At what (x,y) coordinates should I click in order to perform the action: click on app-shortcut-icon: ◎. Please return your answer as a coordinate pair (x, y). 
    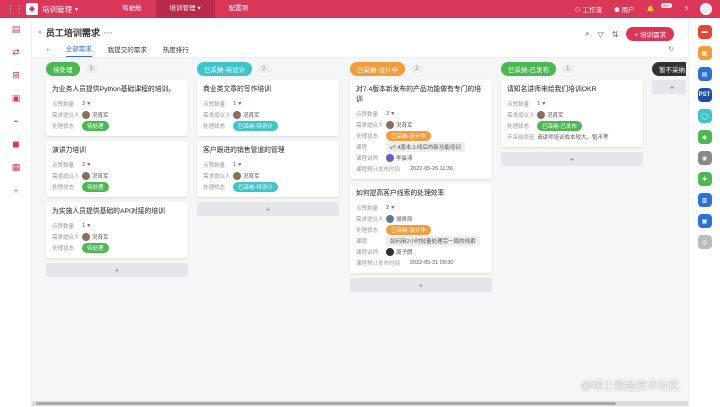
    Looking at the image, I should click on (704, 242).